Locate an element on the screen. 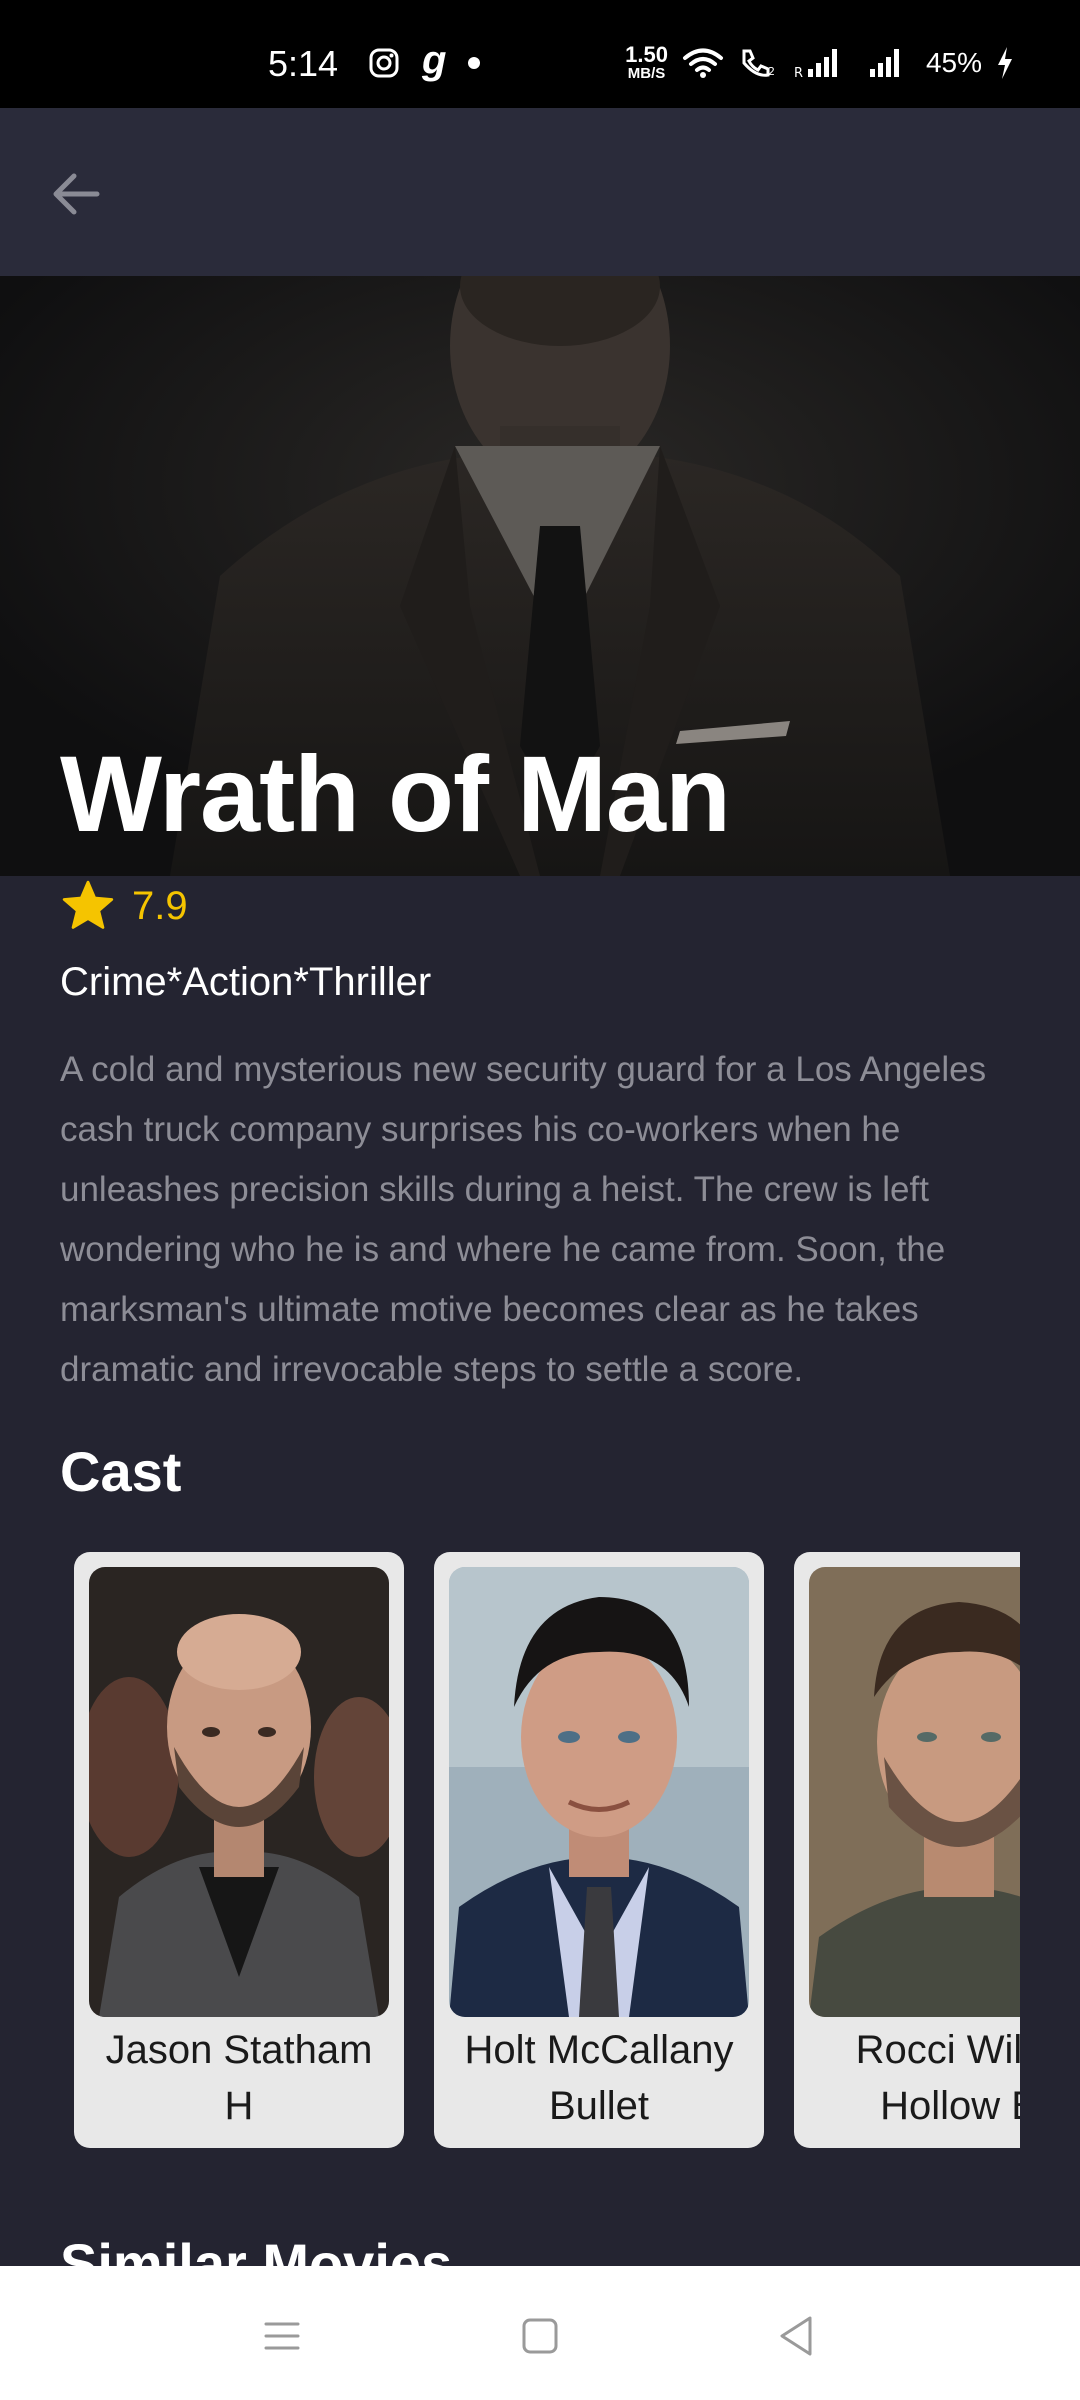 The image size is (1080, 2400). network-speed-unit: MB/S is located at coordinates (646, 73).